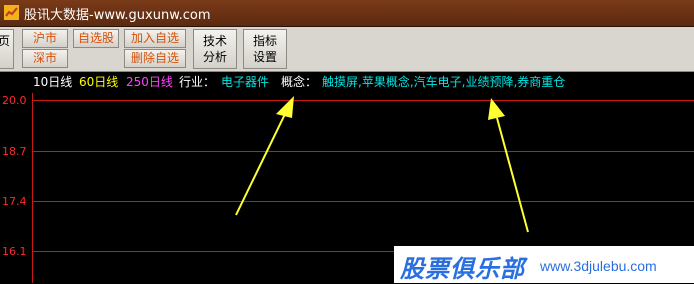  What do you see at coordinates (508, 165) in the screenshot?
I see `arrow-to-earnings-warning` at bounding box center [508, 165].